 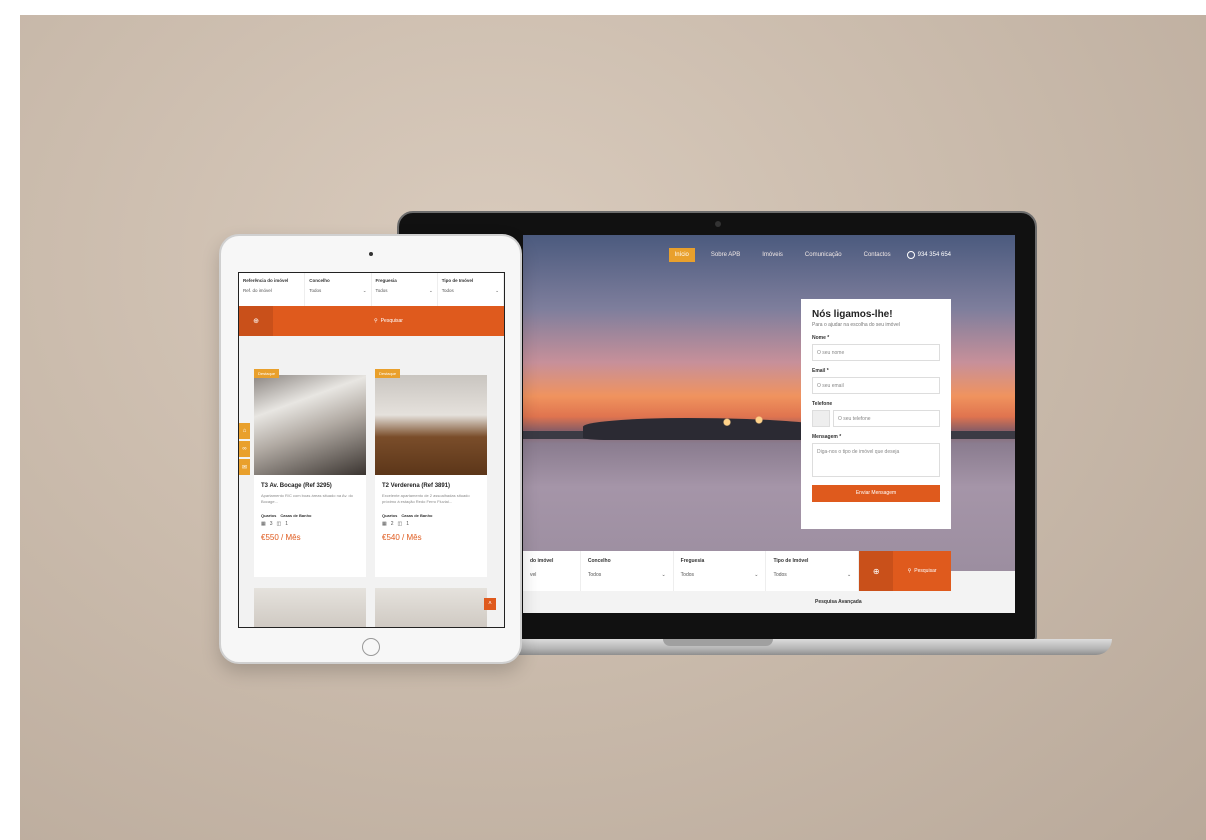 What do you see at coordinates (599, 561) in the screenshot?
I see `concelho-label: Concelho` at bounding box center [599, 561].